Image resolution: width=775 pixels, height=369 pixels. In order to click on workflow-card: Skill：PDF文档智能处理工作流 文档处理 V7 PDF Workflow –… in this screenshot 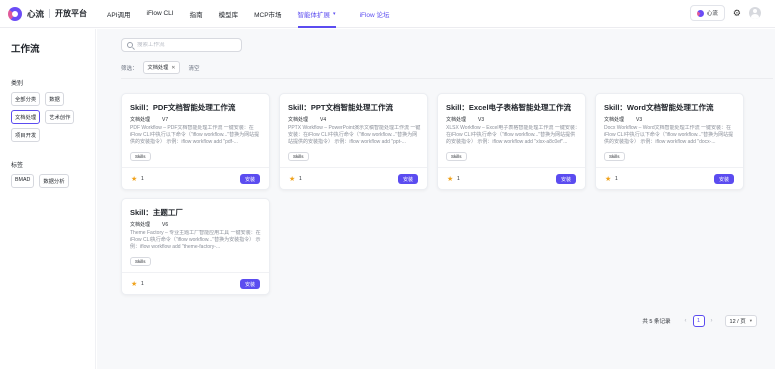, I will do `click(195, 141)`.